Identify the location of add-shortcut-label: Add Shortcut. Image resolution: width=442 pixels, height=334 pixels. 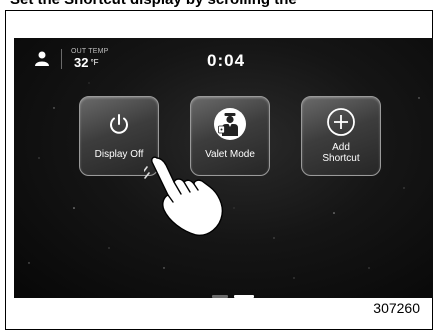
(341, 153).